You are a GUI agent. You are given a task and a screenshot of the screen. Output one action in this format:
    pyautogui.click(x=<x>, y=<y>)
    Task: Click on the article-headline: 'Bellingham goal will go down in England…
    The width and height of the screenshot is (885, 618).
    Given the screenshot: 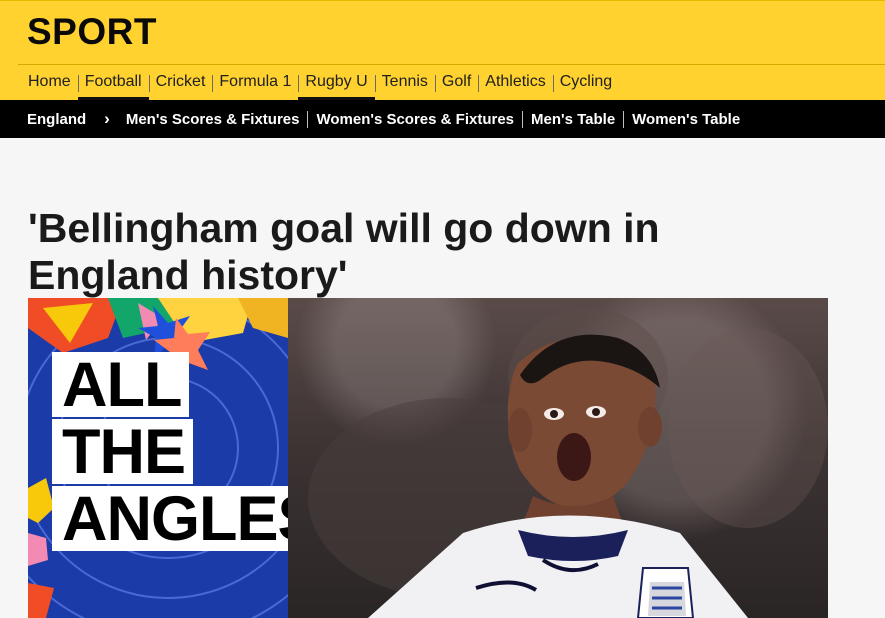 What is the action you would take?
    pyautogui.click(x=344, y=252)
    